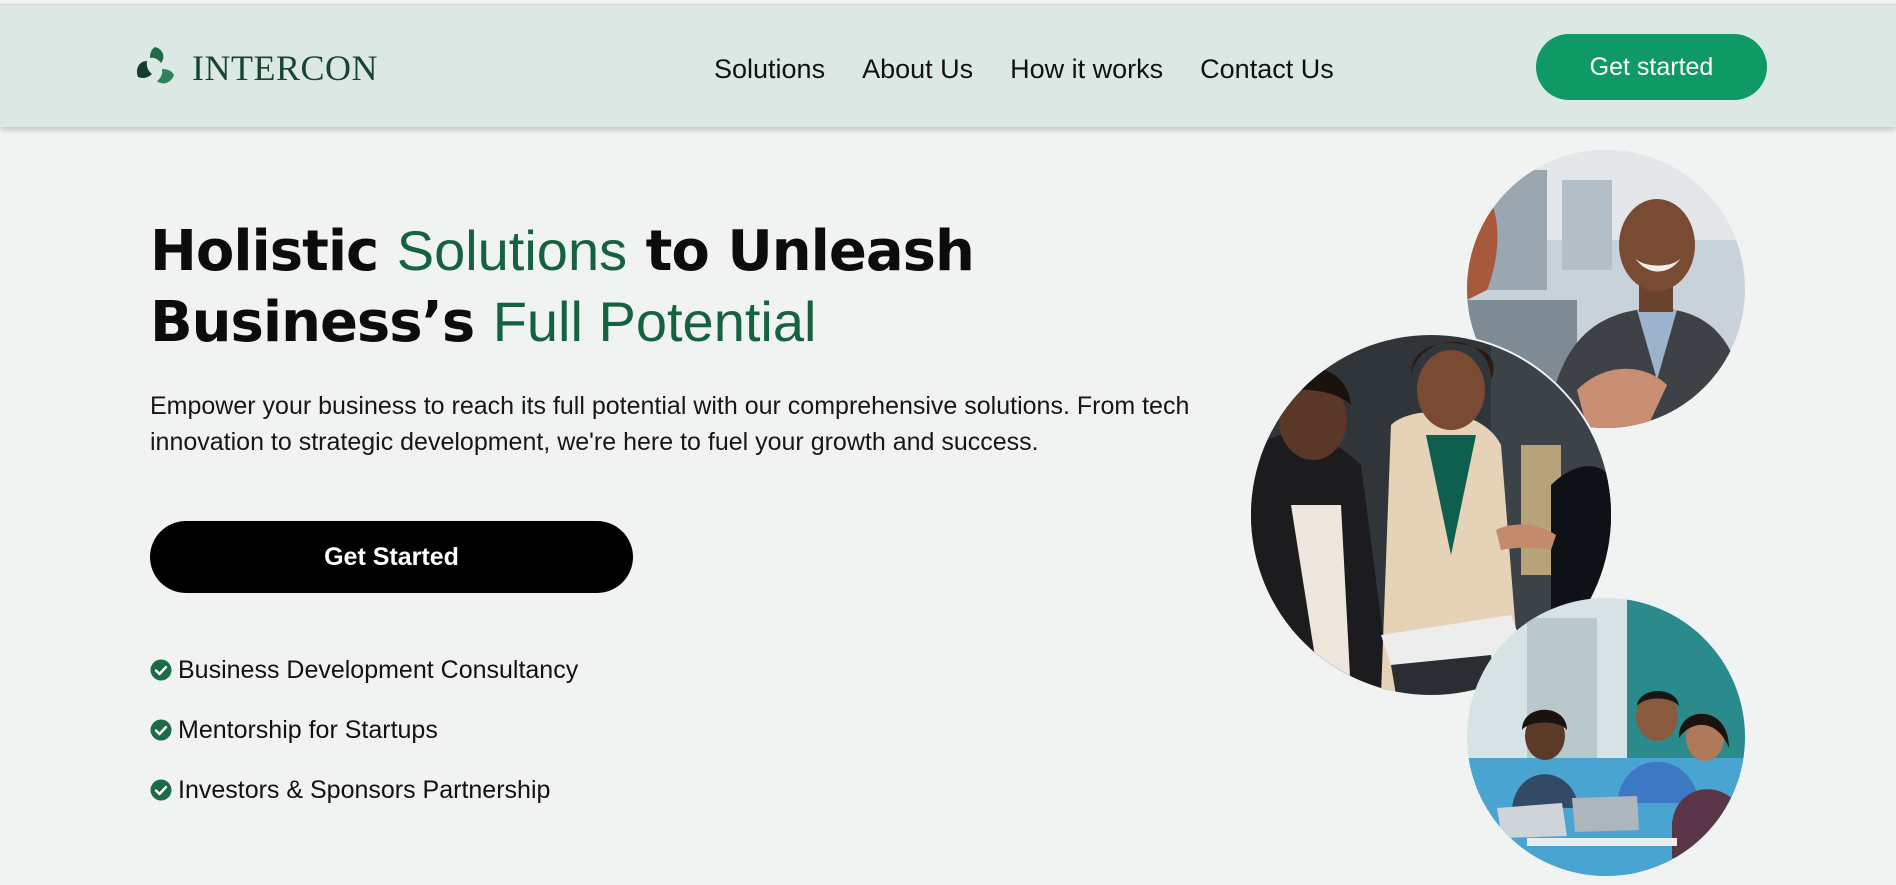 The height and width of the screenshot is (885, 1896). I want to click on feature-item: Business Development Consultancy, so click(364, 670).